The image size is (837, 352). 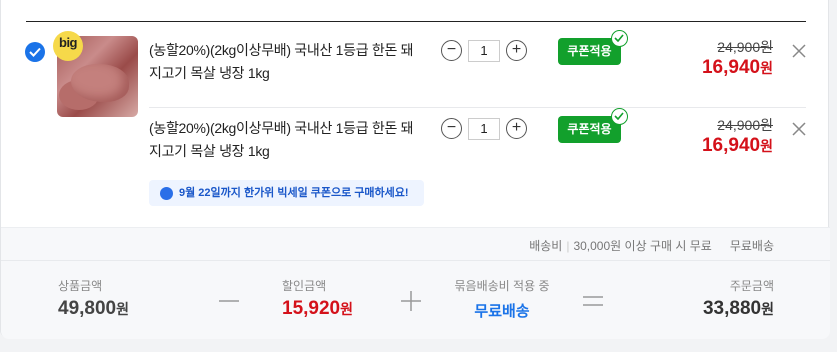 I want to click on coupon-notice-banner: 9월 22일까지 한가위 빅세일 쿠폰으로 구매하세요!, so click(x=286, y=193).